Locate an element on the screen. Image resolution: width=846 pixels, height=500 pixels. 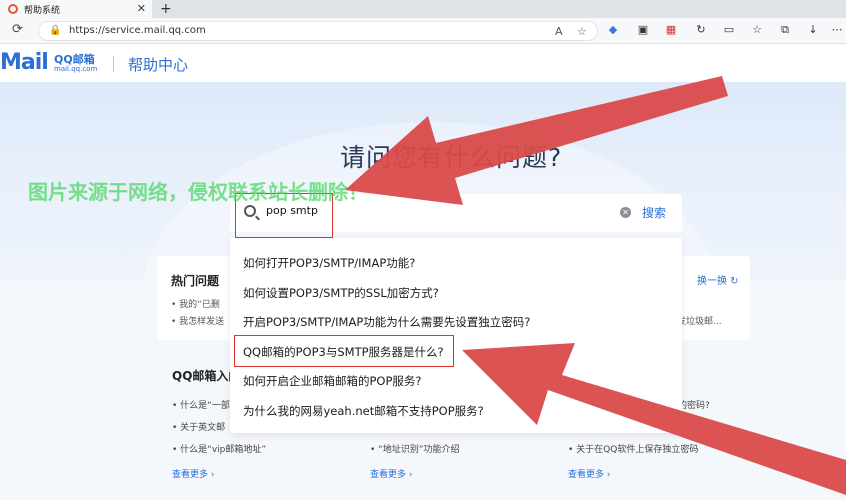
logo-domain-text: mail.qq.com is located at coordinates (76, 69).